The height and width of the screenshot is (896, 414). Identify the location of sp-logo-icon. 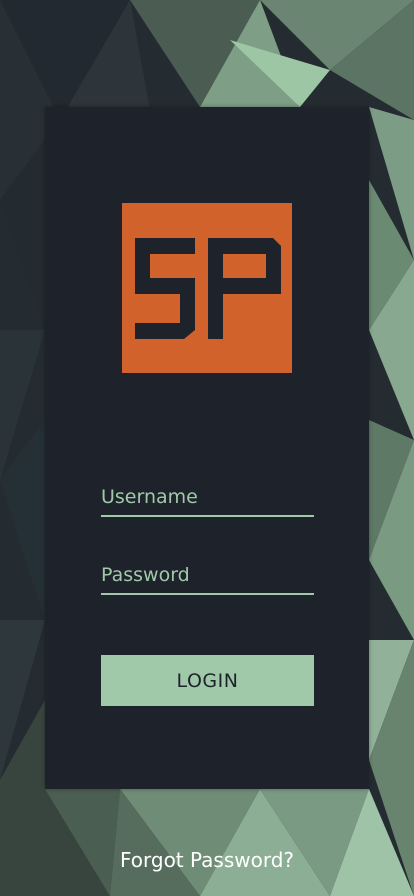
(208, 288).